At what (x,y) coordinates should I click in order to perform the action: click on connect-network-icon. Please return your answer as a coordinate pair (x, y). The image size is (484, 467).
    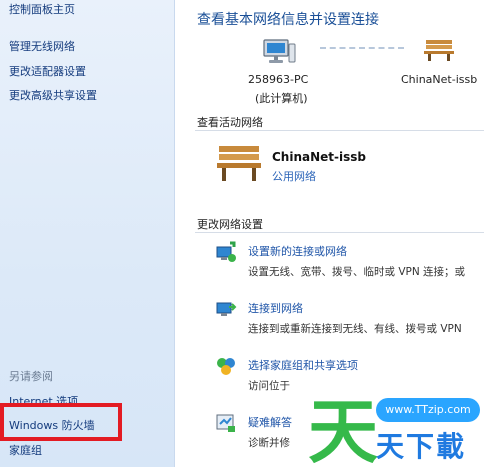
    Looking at the image, I should click on (226, 309).